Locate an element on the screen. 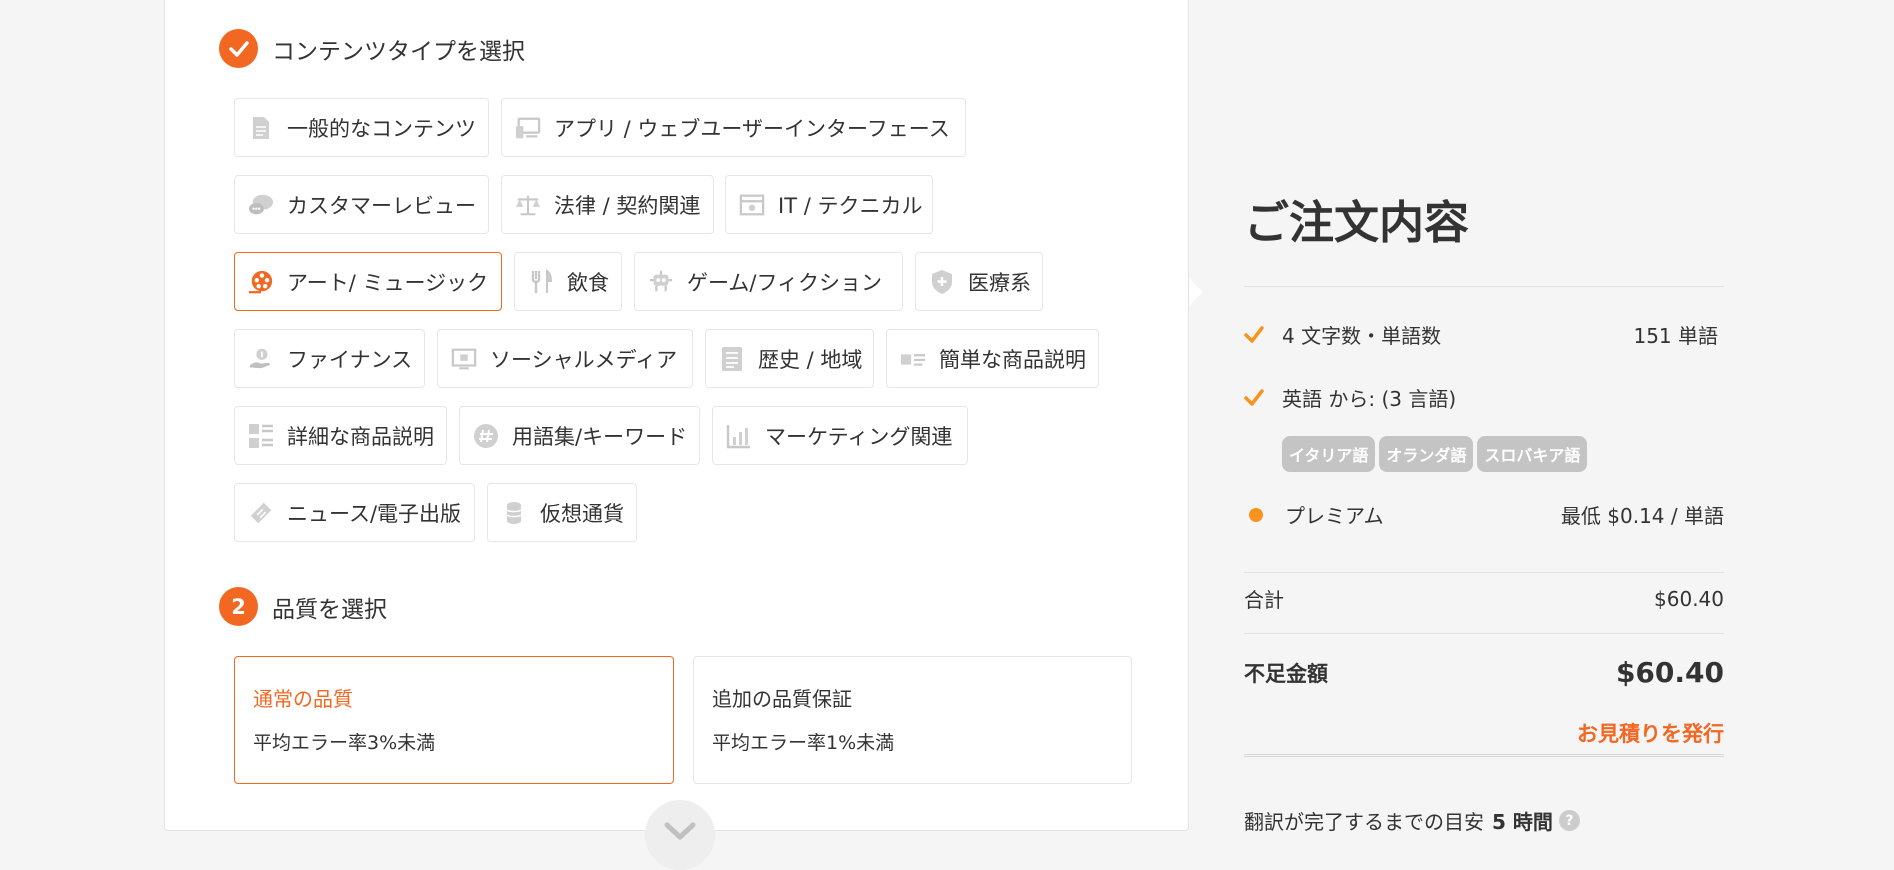  chip-cryptocurrency: 仮想通貨 is located at coordinates (562, 512).